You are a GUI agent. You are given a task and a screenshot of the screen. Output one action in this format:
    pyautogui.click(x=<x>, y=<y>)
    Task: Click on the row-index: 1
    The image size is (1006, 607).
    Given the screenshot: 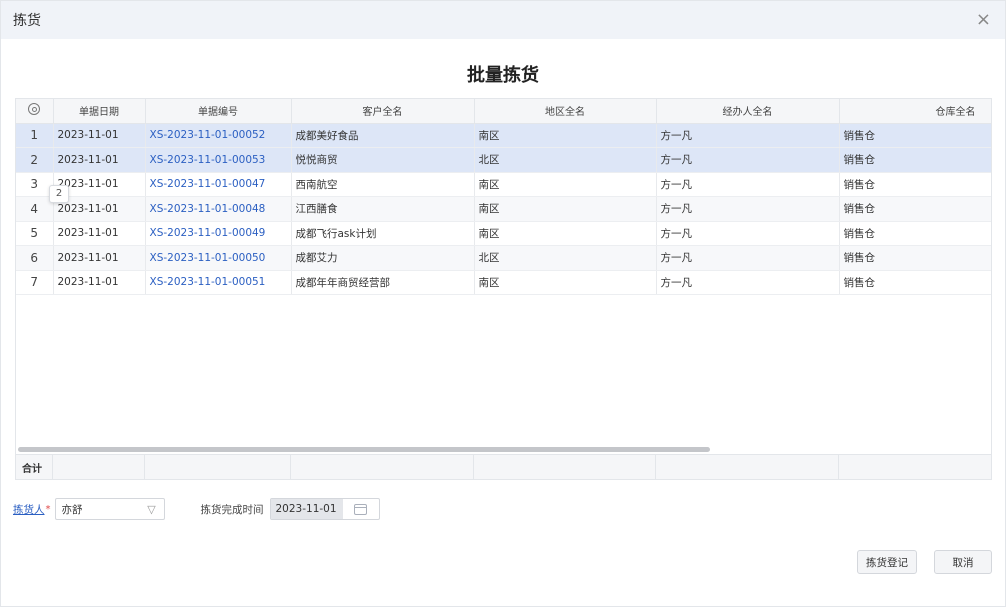 What is the action you would take?
    pyautogui.click(x=35, y=135)
    